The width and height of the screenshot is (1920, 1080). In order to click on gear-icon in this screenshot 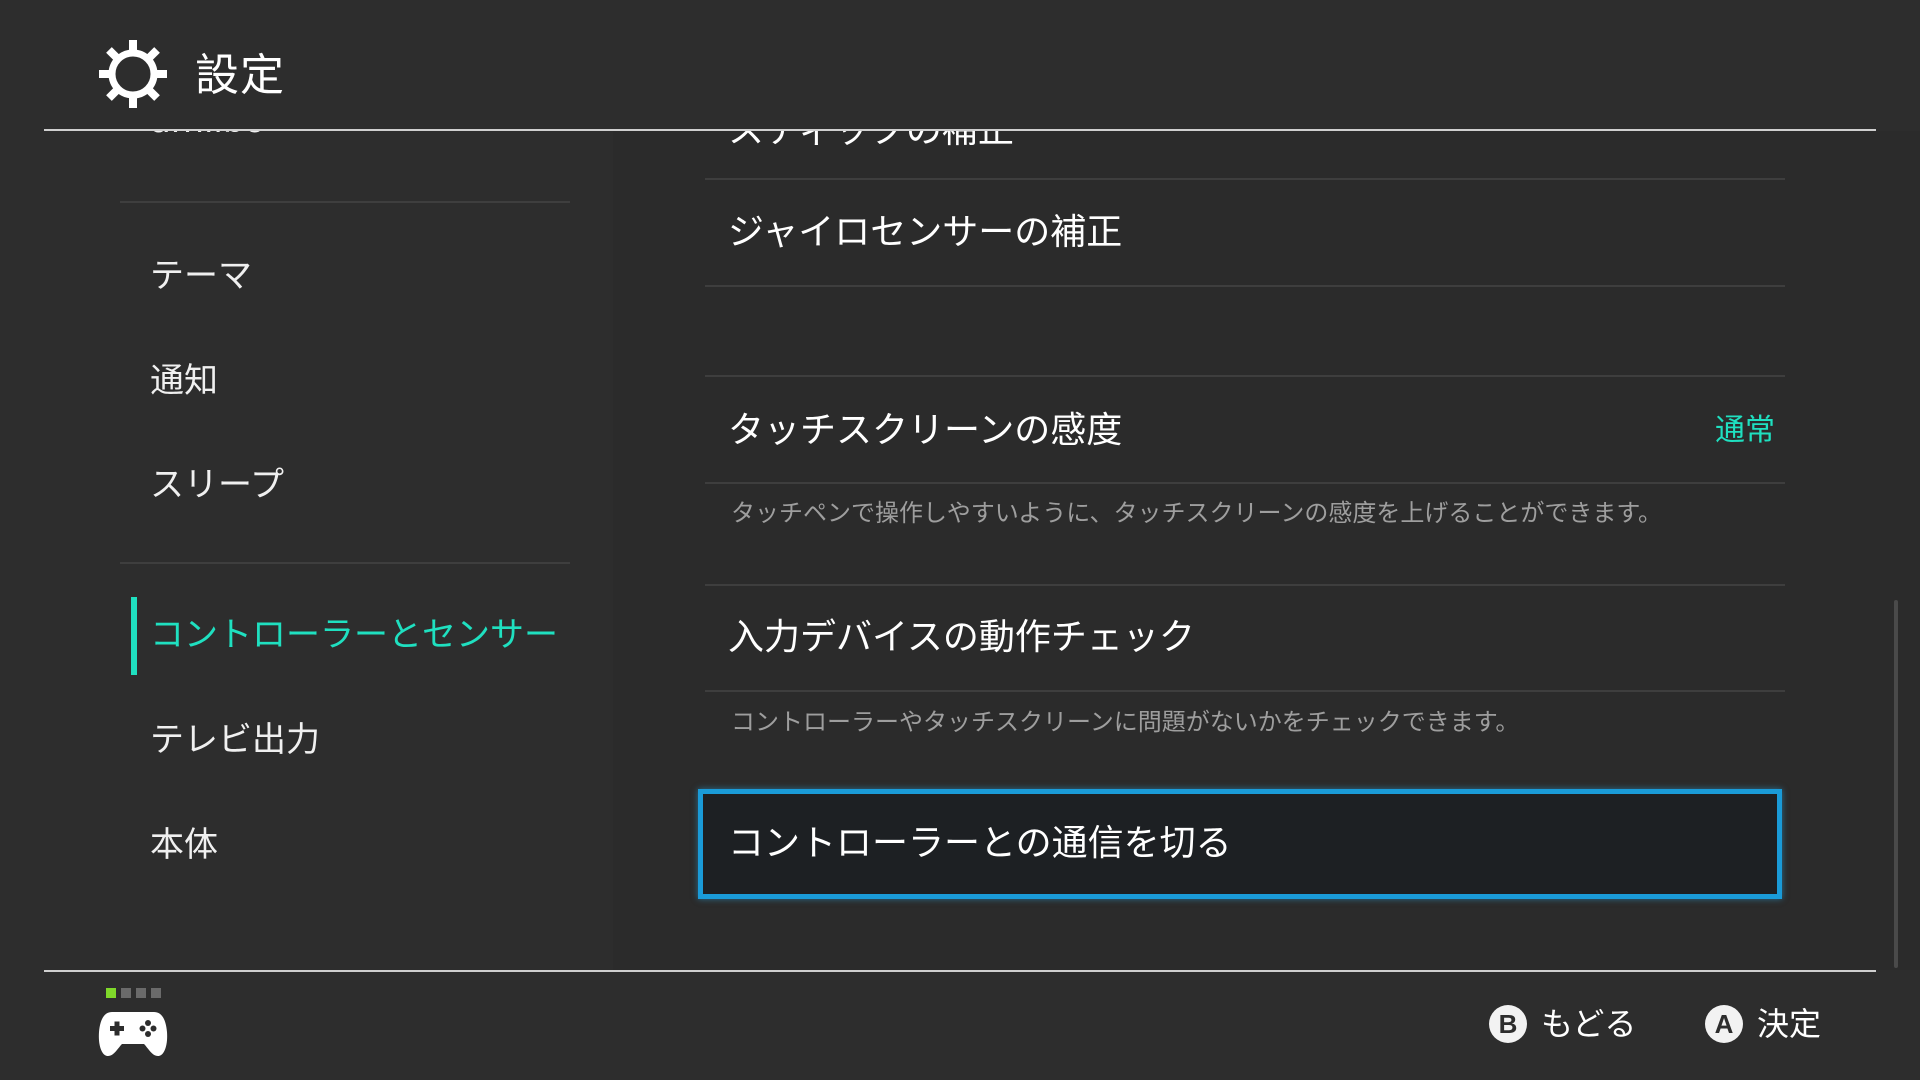, I will do `click(133, 74)`.